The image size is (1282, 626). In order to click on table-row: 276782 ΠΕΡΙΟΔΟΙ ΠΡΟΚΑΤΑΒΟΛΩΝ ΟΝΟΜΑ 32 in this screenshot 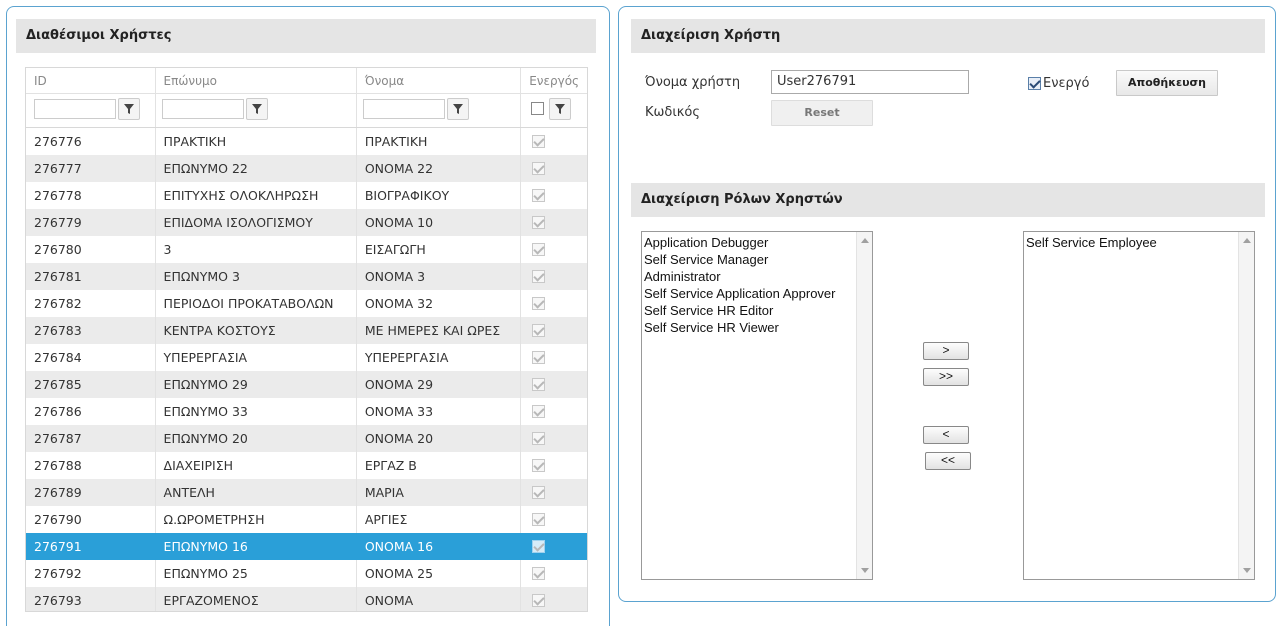, I will do `click(306, 303)`.